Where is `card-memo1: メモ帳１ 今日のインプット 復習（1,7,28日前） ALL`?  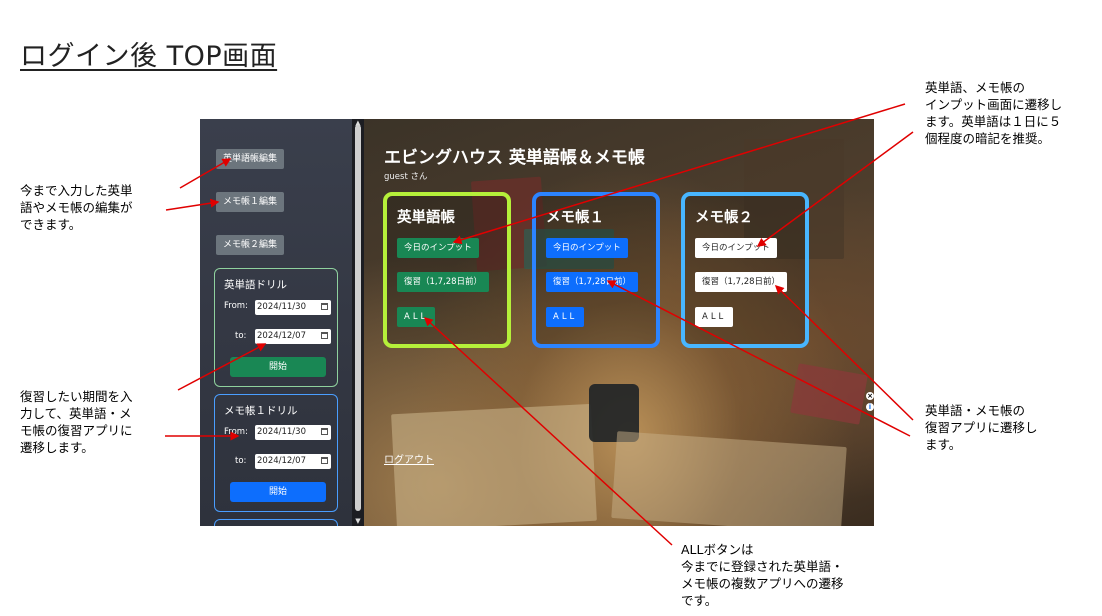
card-memo1: メモ帳１ 今日のインプット 復習（1,7,28日前） ALL is located at coordinates (596, 270).